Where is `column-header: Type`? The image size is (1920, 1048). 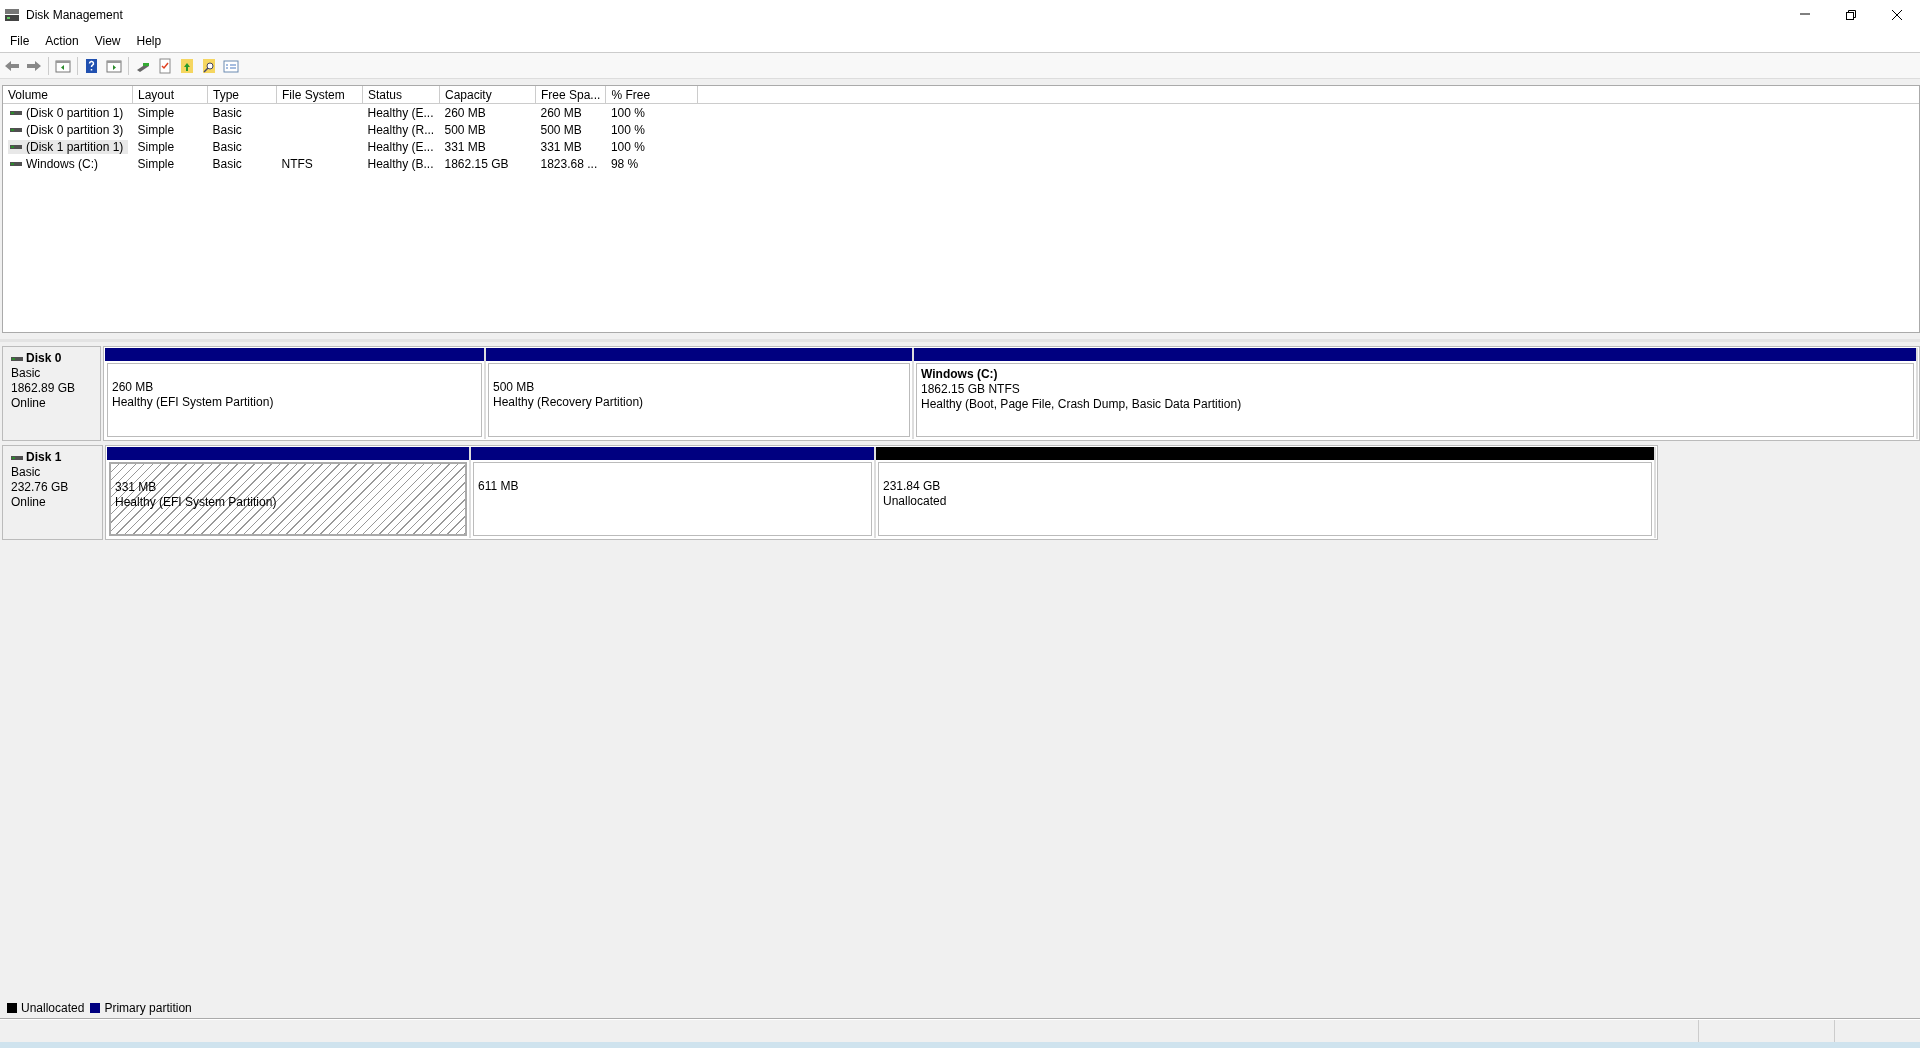 column-header: Type is located at coordinates (242, 95).